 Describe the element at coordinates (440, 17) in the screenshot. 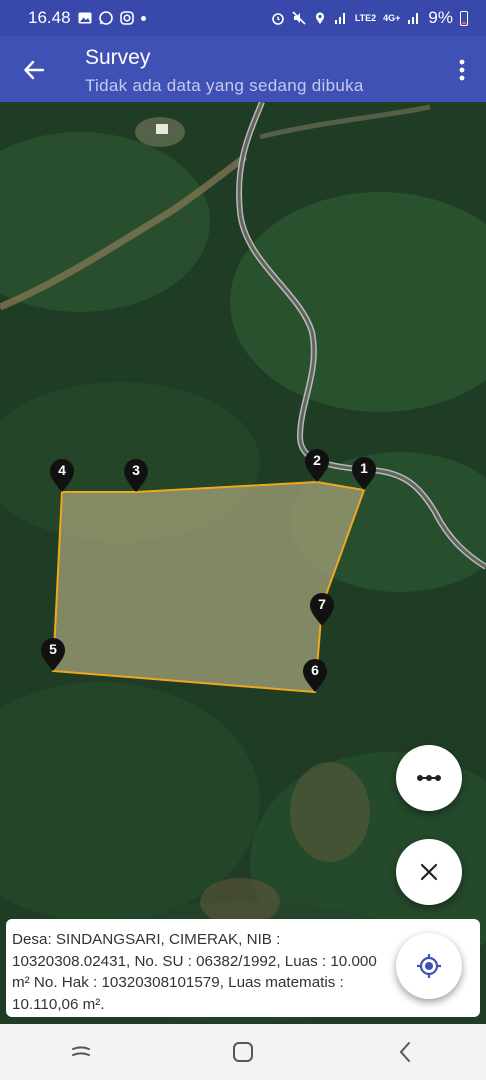

I see `battery-percent: 9%` at that location.